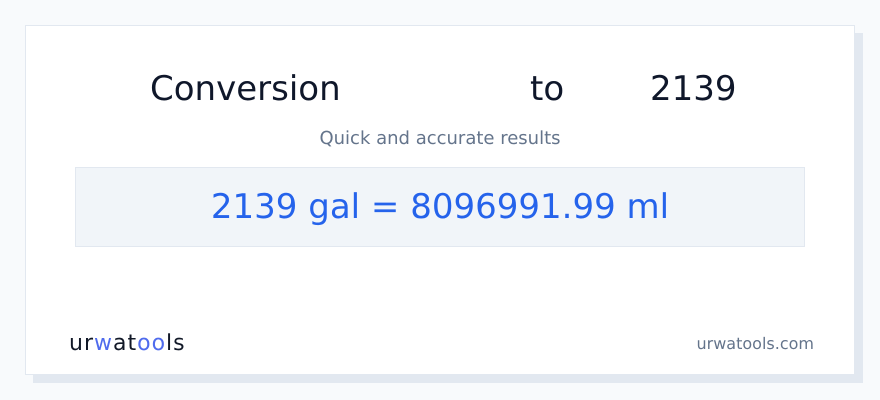  What do you see at coordinates (548, 89) in the screenshot?
I see `title-text: to` at bounding box center [548, 89].